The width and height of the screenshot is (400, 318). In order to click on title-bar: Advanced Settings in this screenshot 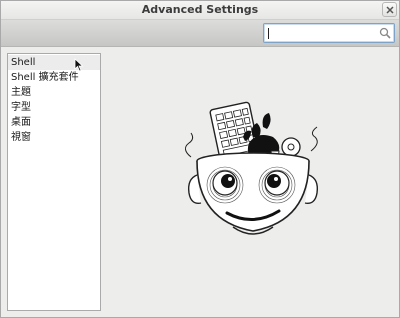, I will do `click(200, 10)`.